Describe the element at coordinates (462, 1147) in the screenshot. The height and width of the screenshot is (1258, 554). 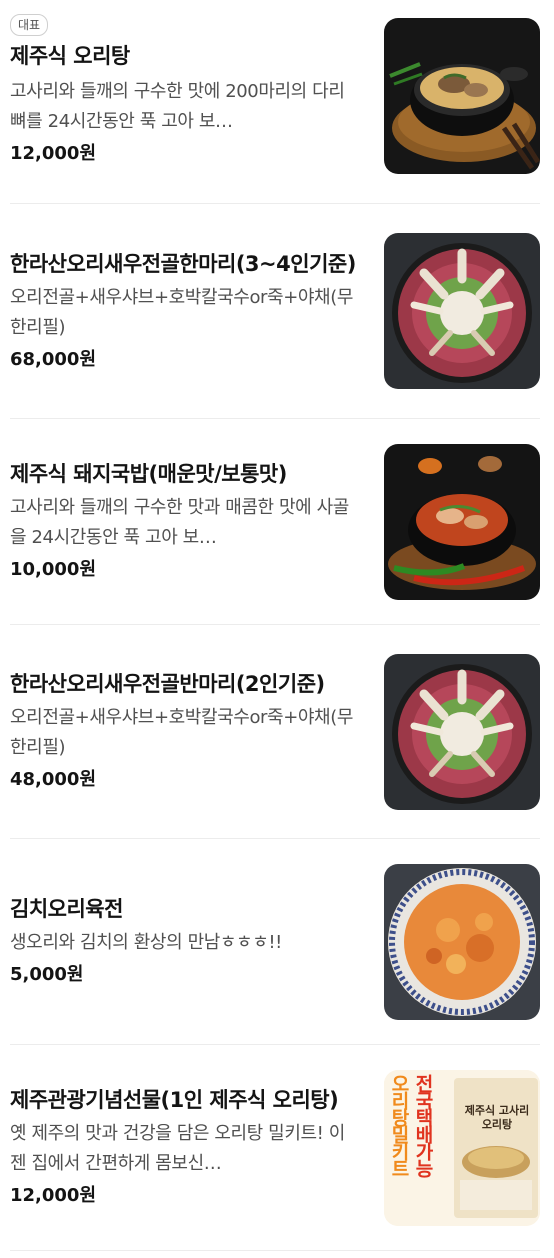
I see `meal-kit-package-image: 오리탕밀키트 전국택배가능 제주식 고사리 오리탕` at that location.